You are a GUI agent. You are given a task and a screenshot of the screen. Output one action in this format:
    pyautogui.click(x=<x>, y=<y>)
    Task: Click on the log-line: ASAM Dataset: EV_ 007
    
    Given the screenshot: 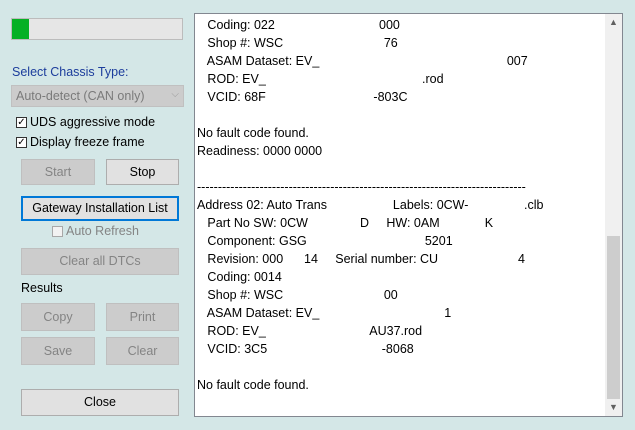 What is the action you would take?
    pyautogui.click(x=362, y=61)
    